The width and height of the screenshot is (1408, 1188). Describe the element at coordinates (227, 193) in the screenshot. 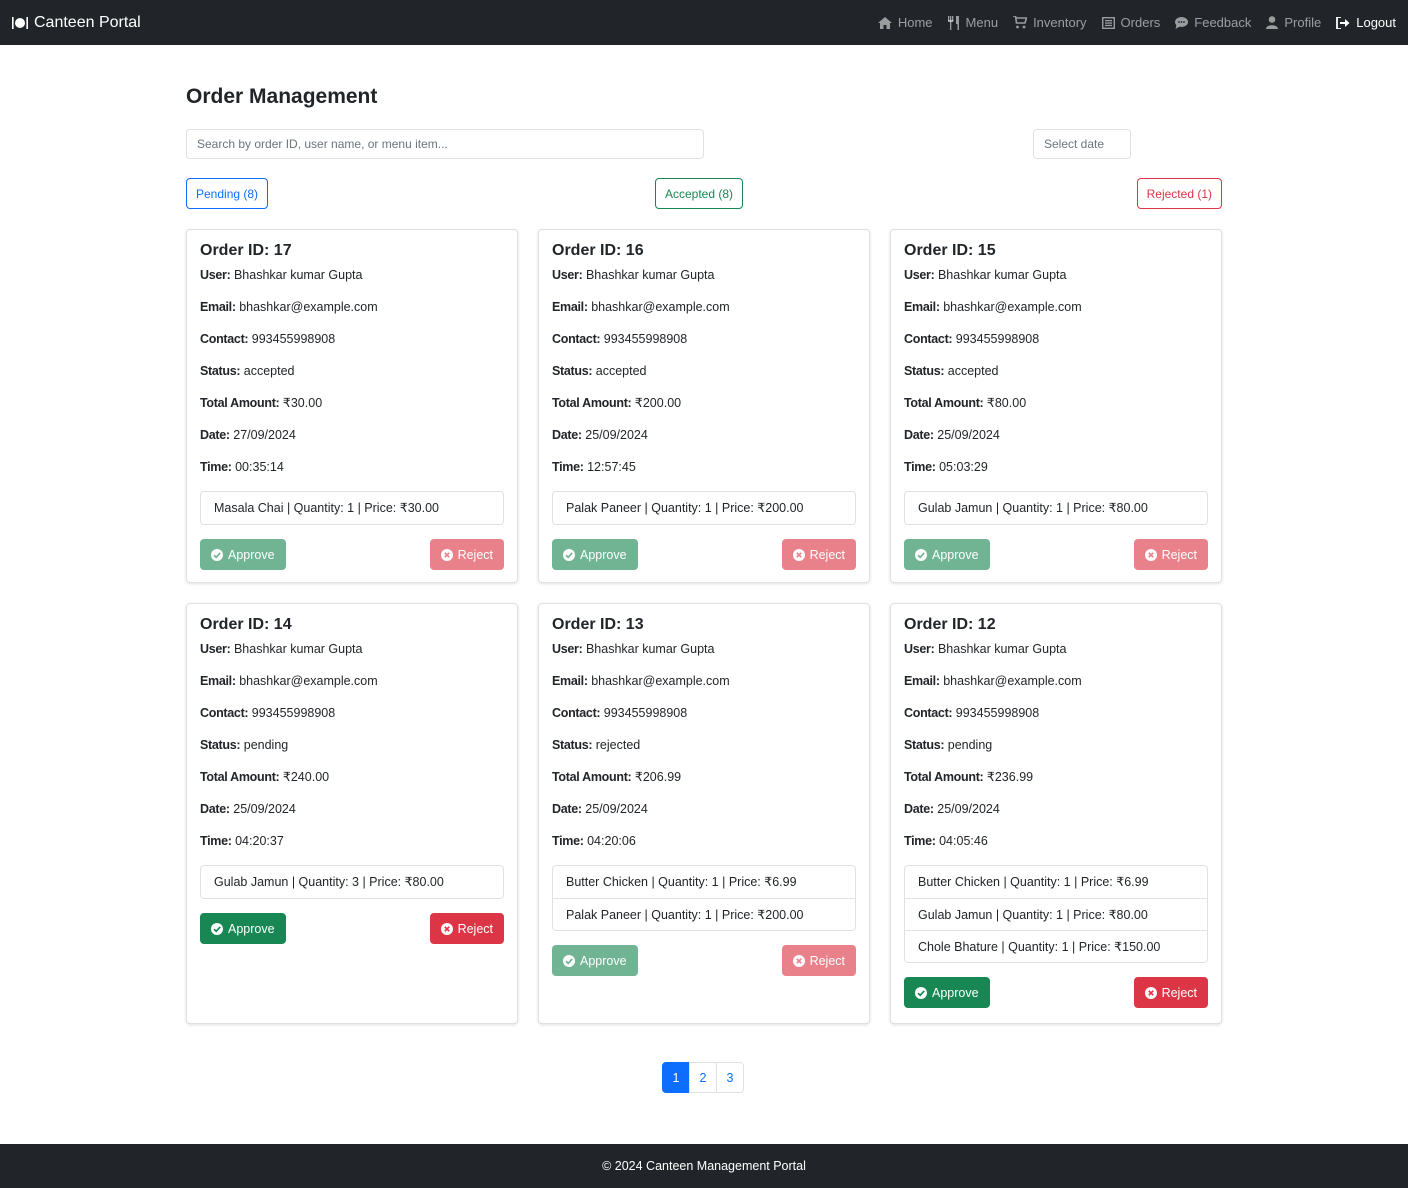

I see `pending-filter-button: Pending (8)` at that location.